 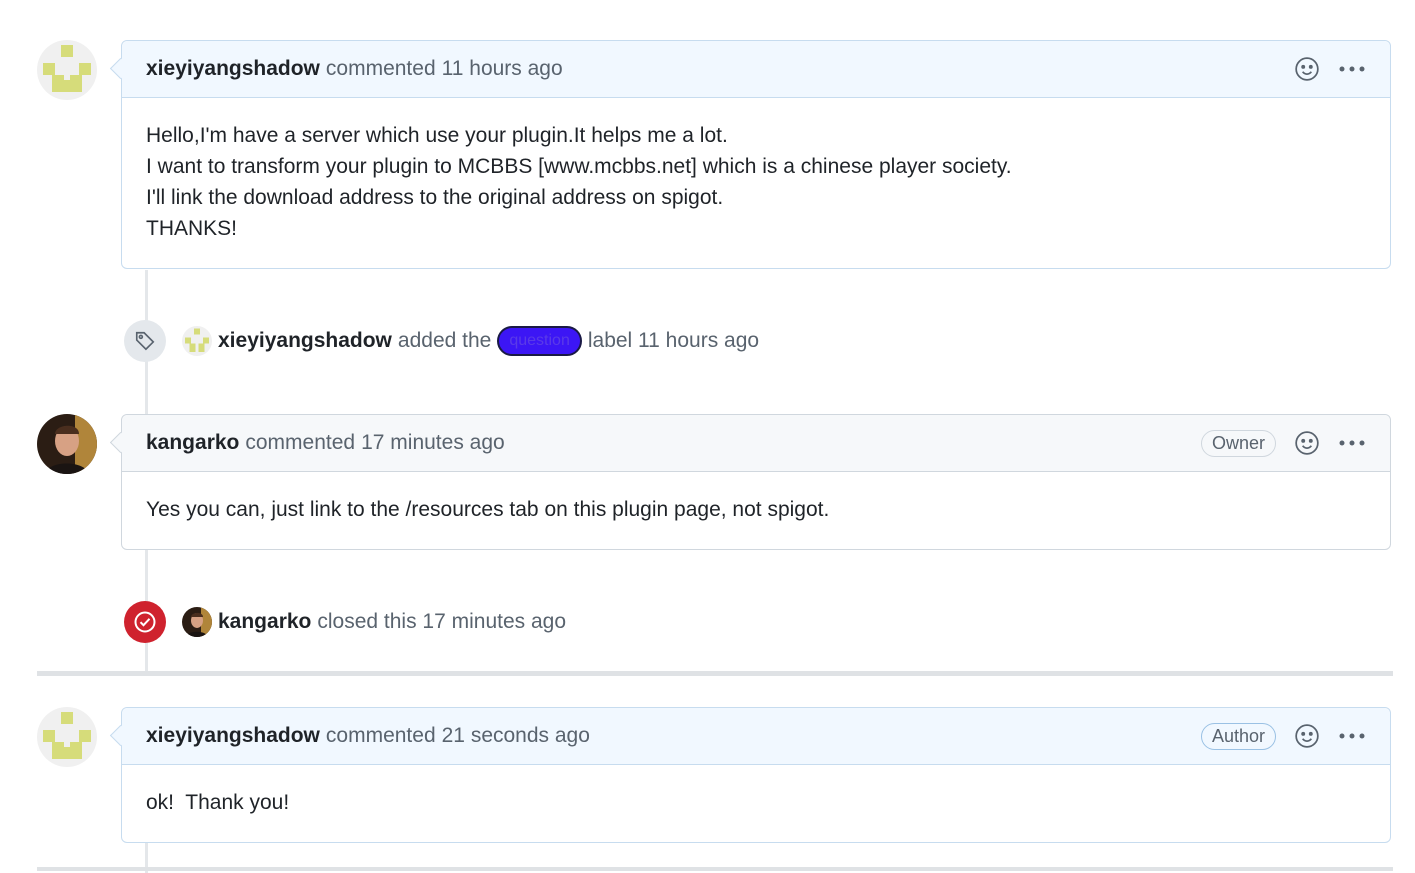 I want to click on check-circle-icon, so click(x=145, y=622).